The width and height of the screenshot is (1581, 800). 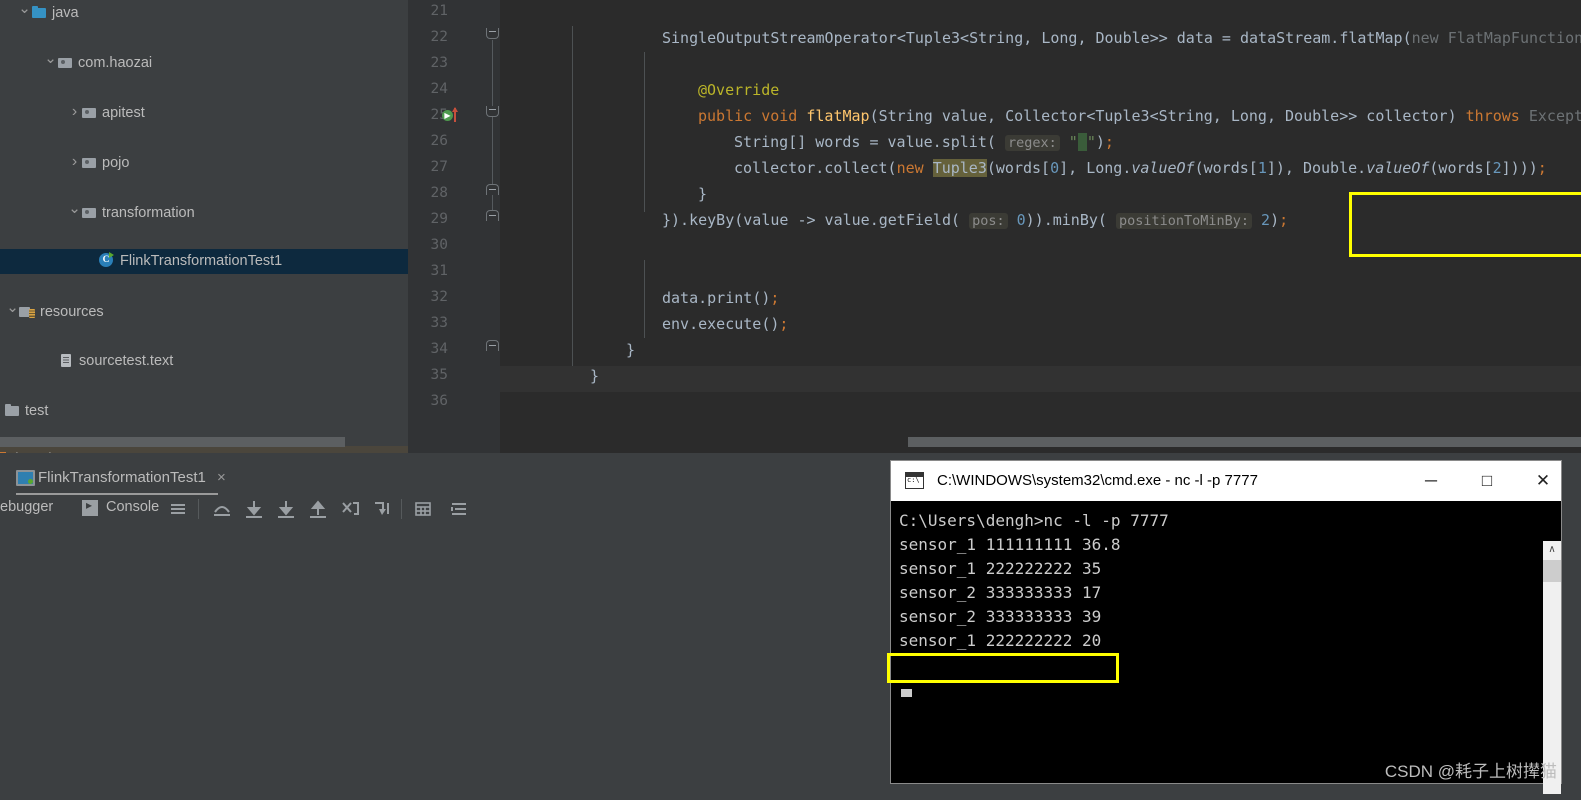 What do you see at coordinates (439, 323) in the screenshot?
I see `line-number: 33` at bounding box center [439, 323].